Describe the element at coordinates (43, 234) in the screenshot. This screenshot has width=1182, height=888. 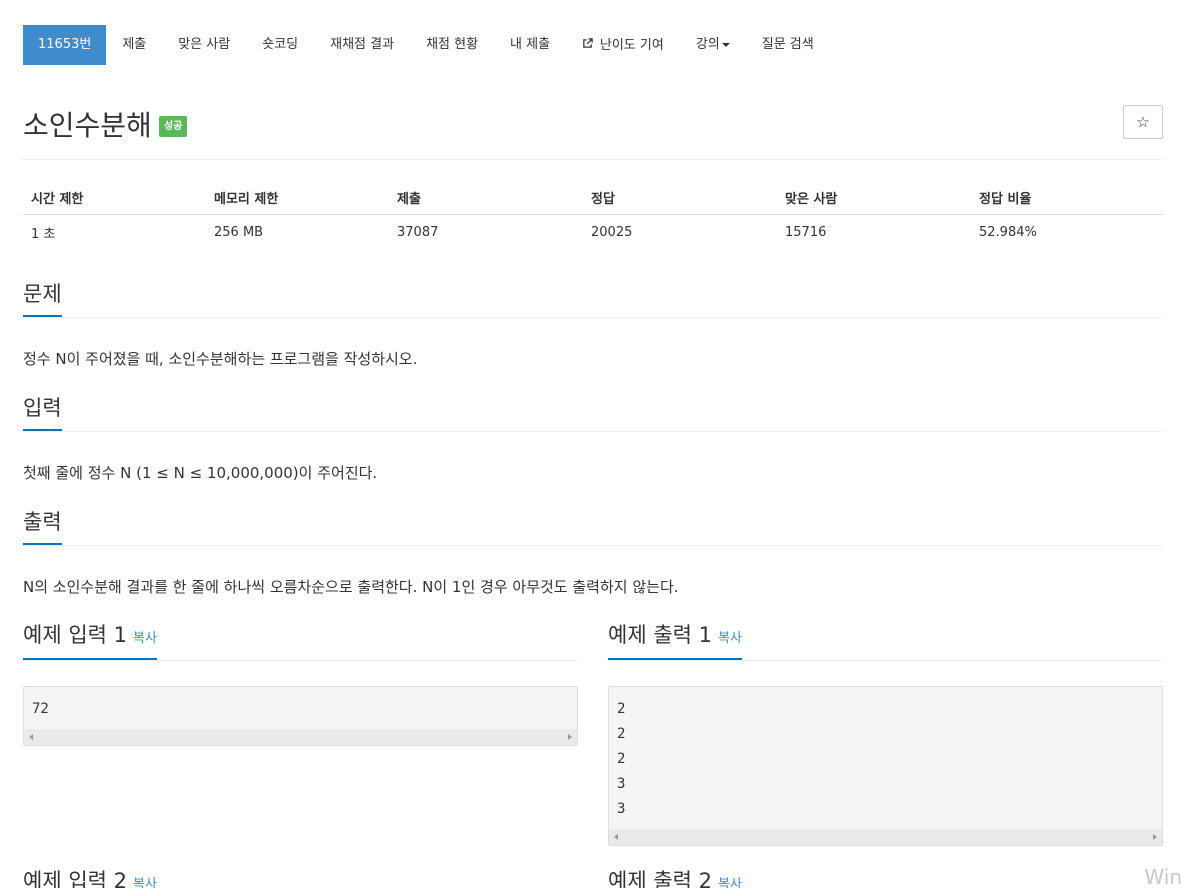
I see `value-time-limit: 1 초` at that location.